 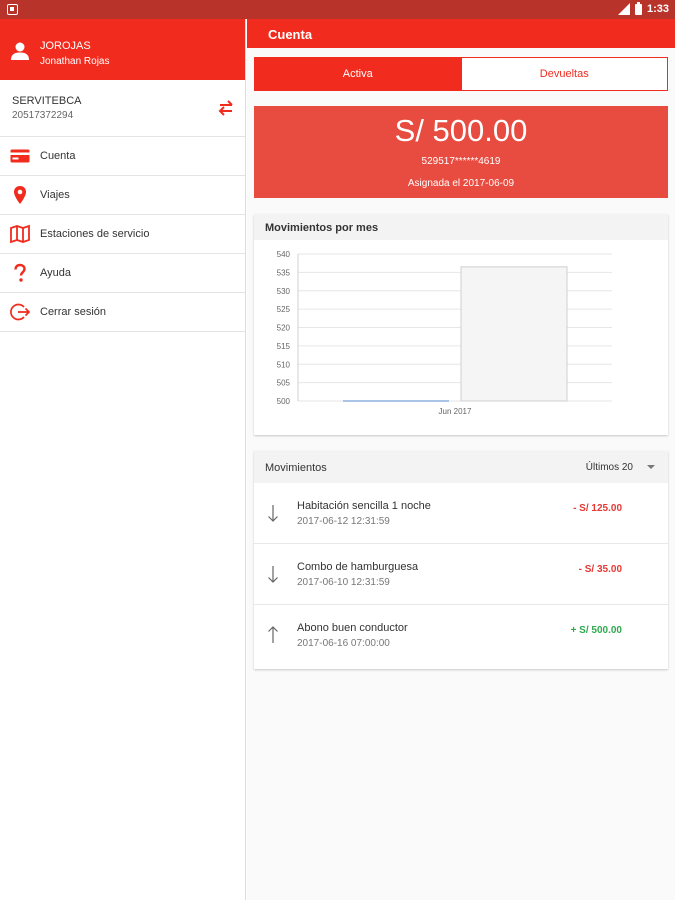 I want to click on nav-item-cerrar-sesion: Cerrar sesión, so click(x=122, y=312).